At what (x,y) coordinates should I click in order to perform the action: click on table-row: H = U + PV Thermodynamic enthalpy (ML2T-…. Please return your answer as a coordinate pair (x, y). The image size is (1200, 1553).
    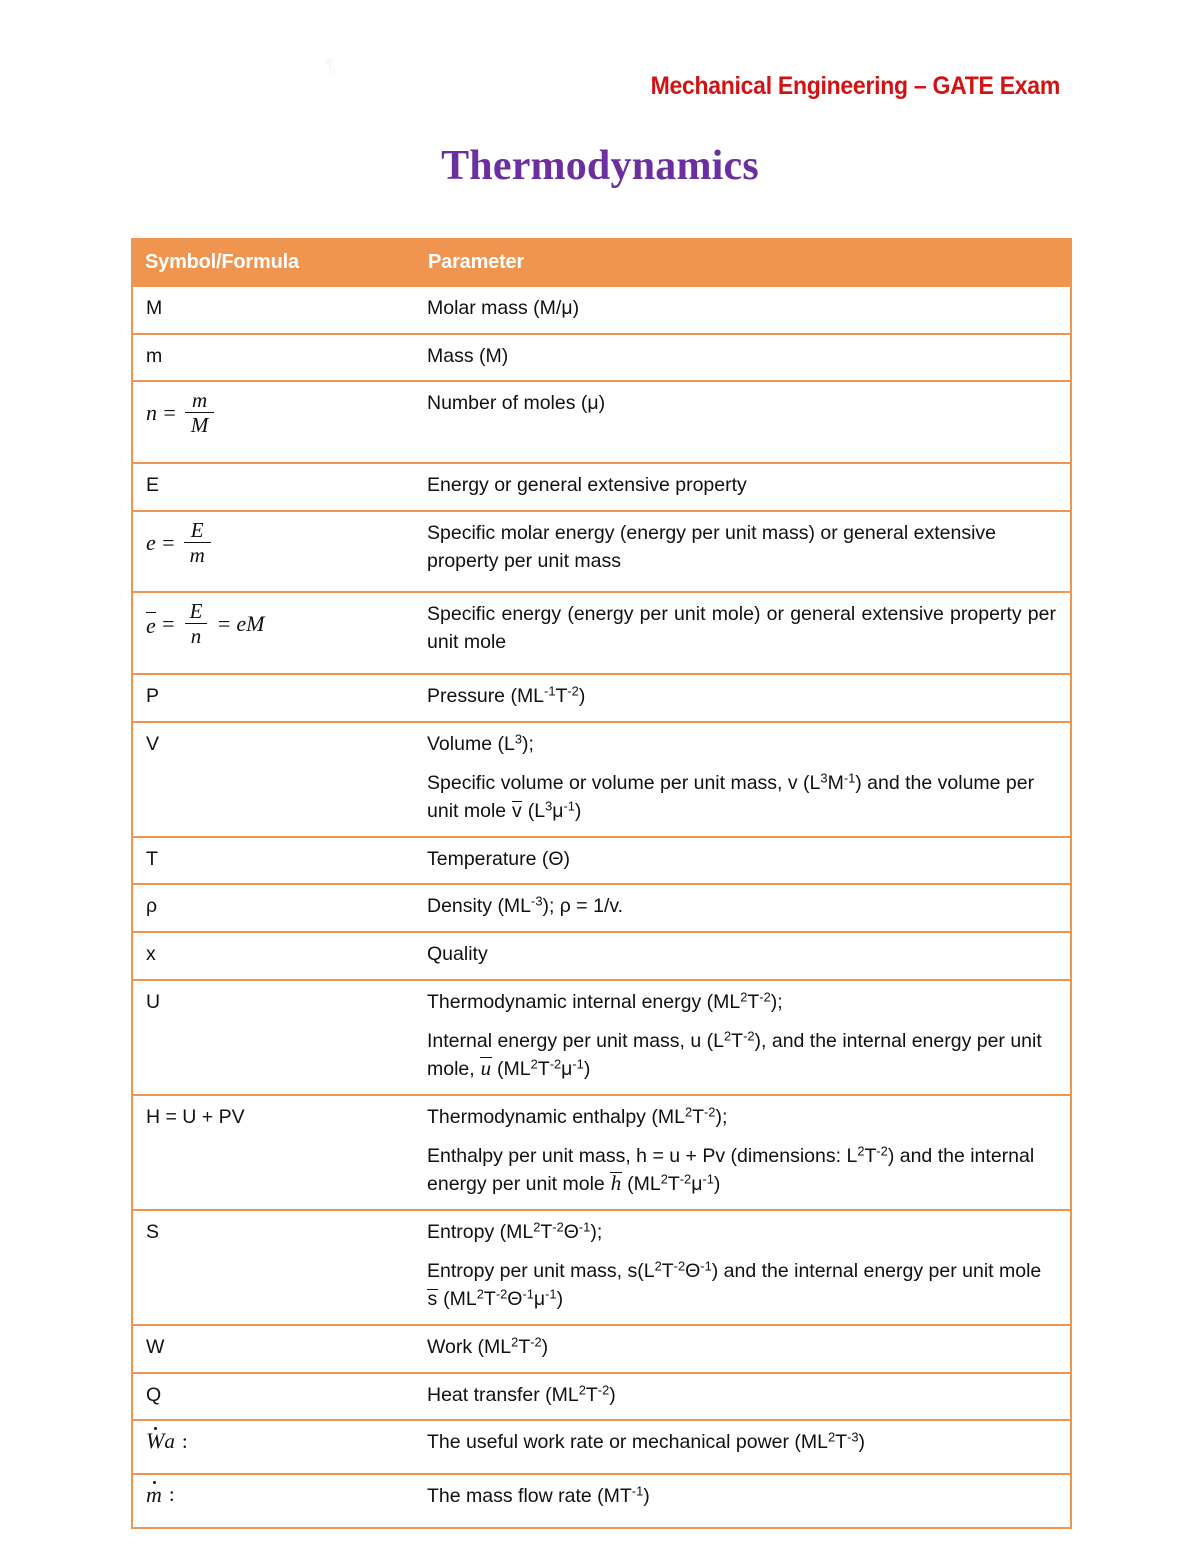
    Looking at the image, I should click on (601, 1152).